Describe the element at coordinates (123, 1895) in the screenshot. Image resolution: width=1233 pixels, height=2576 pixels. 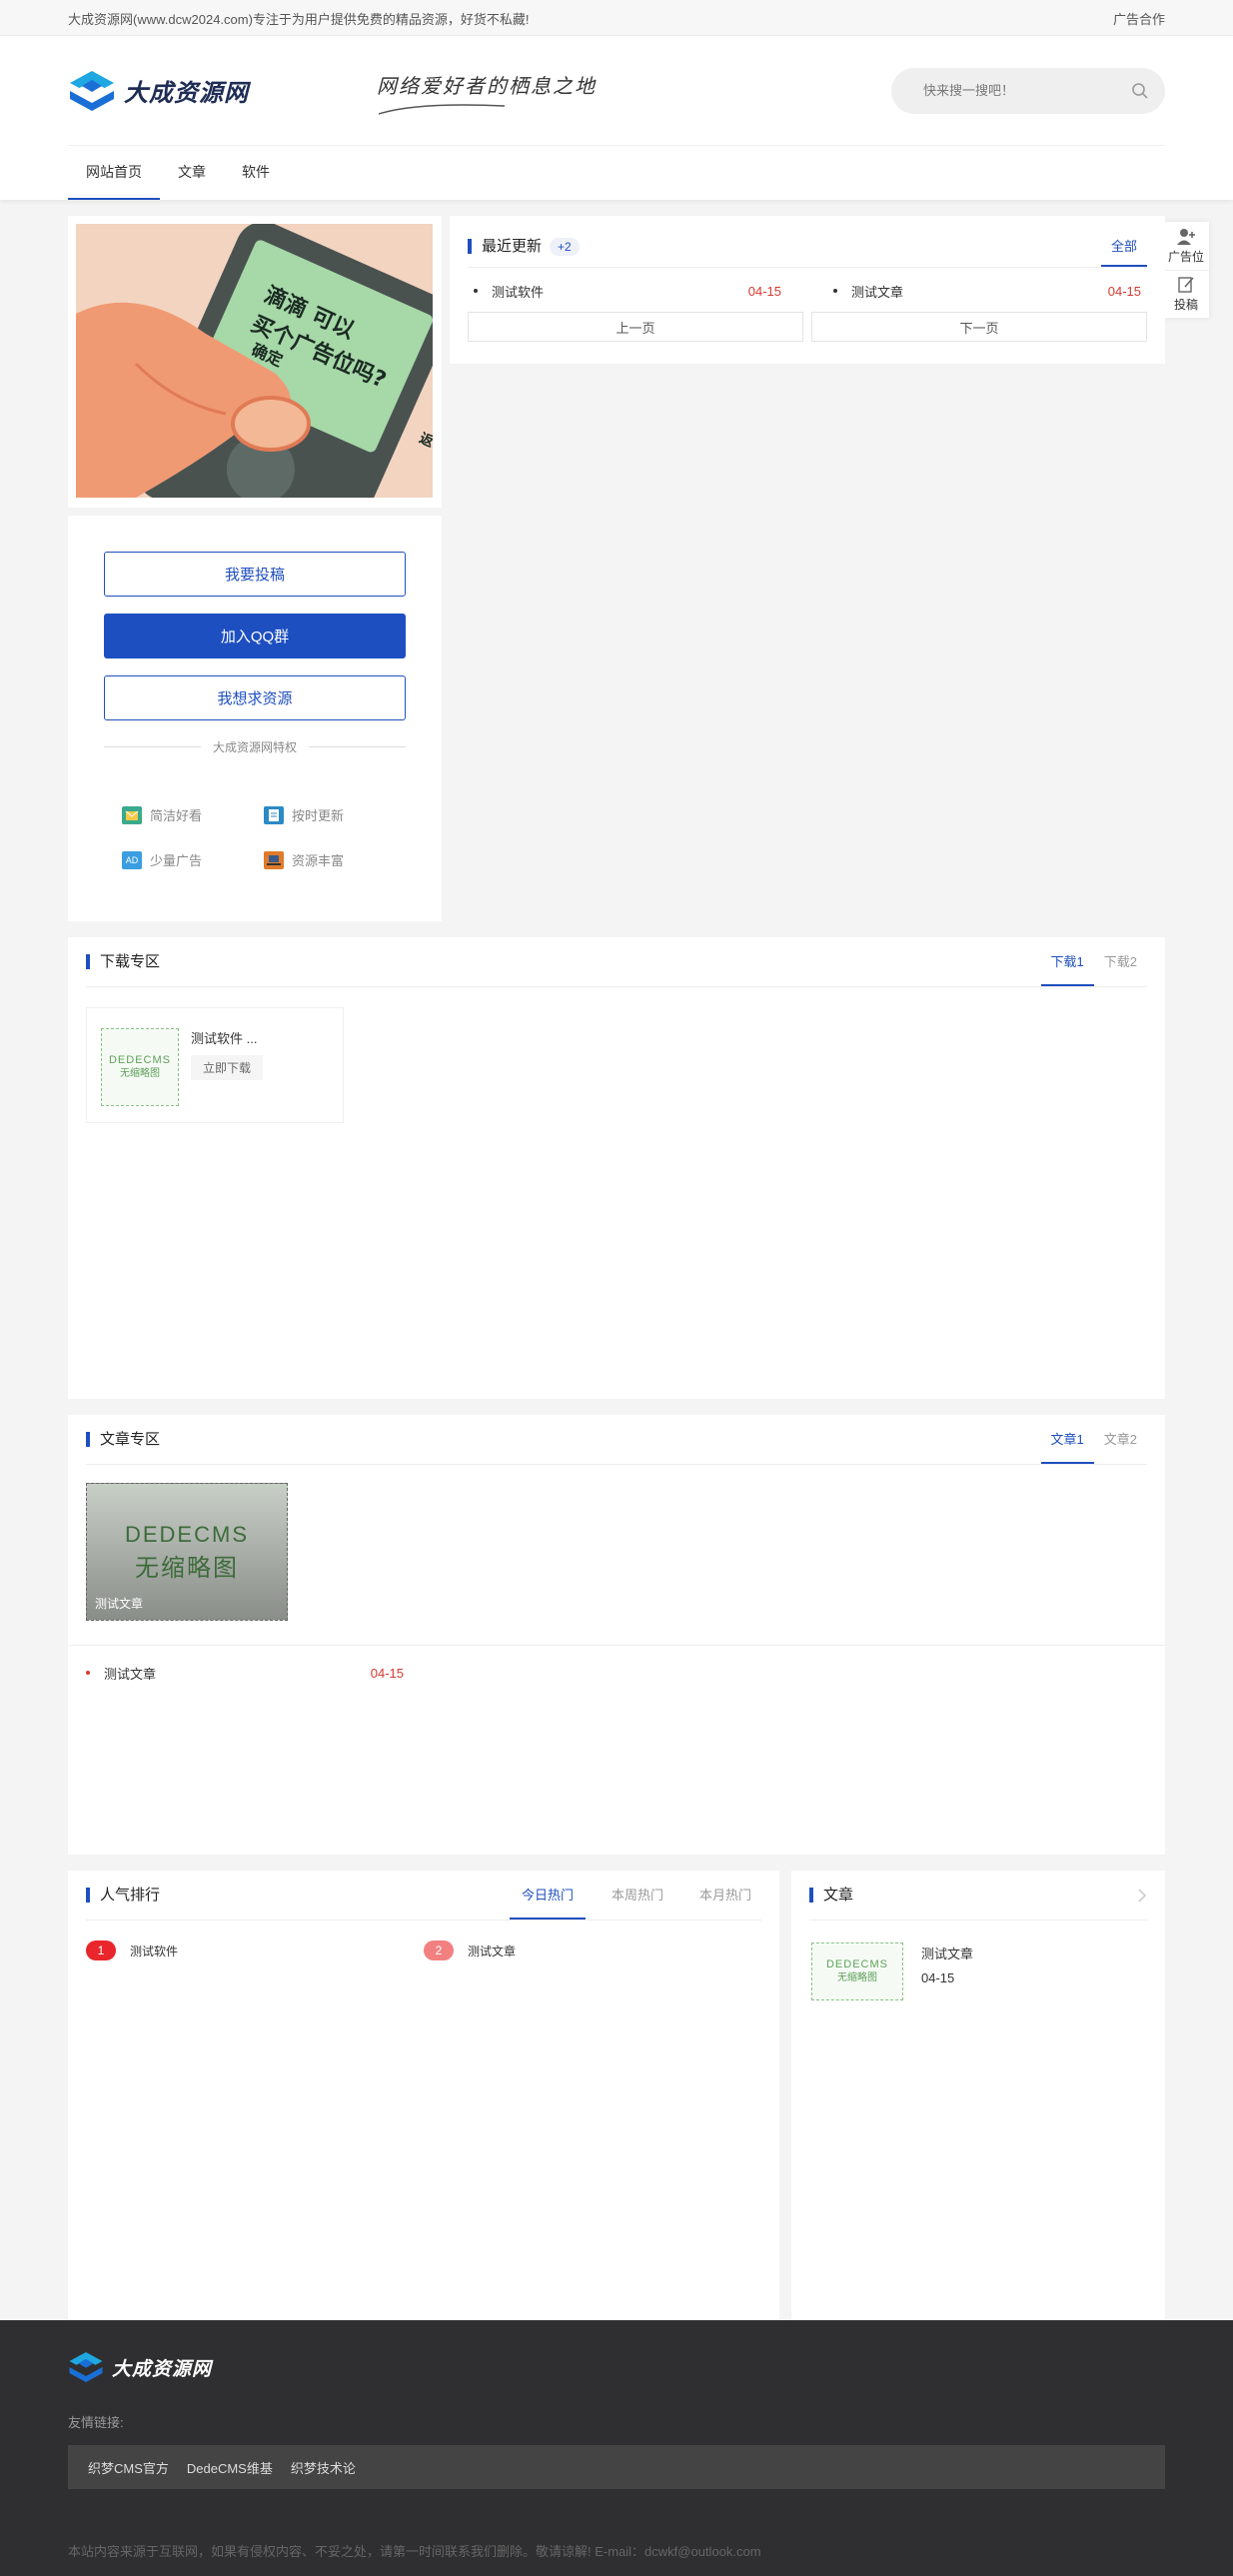
I see `ranking-title: 人气排行` at that location.